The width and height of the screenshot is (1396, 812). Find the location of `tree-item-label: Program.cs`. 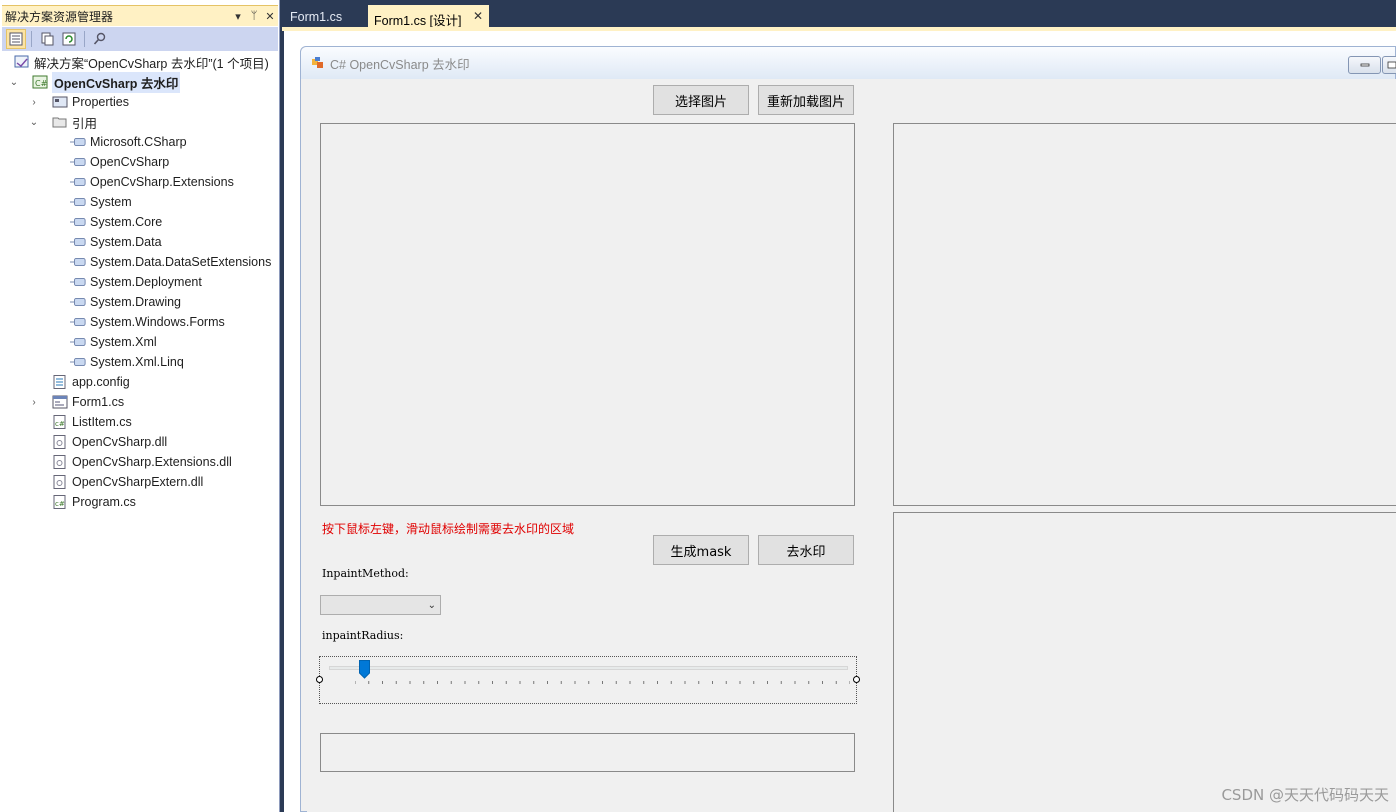

tree-item-label: Program.cs is located at coordinates (104, 502).